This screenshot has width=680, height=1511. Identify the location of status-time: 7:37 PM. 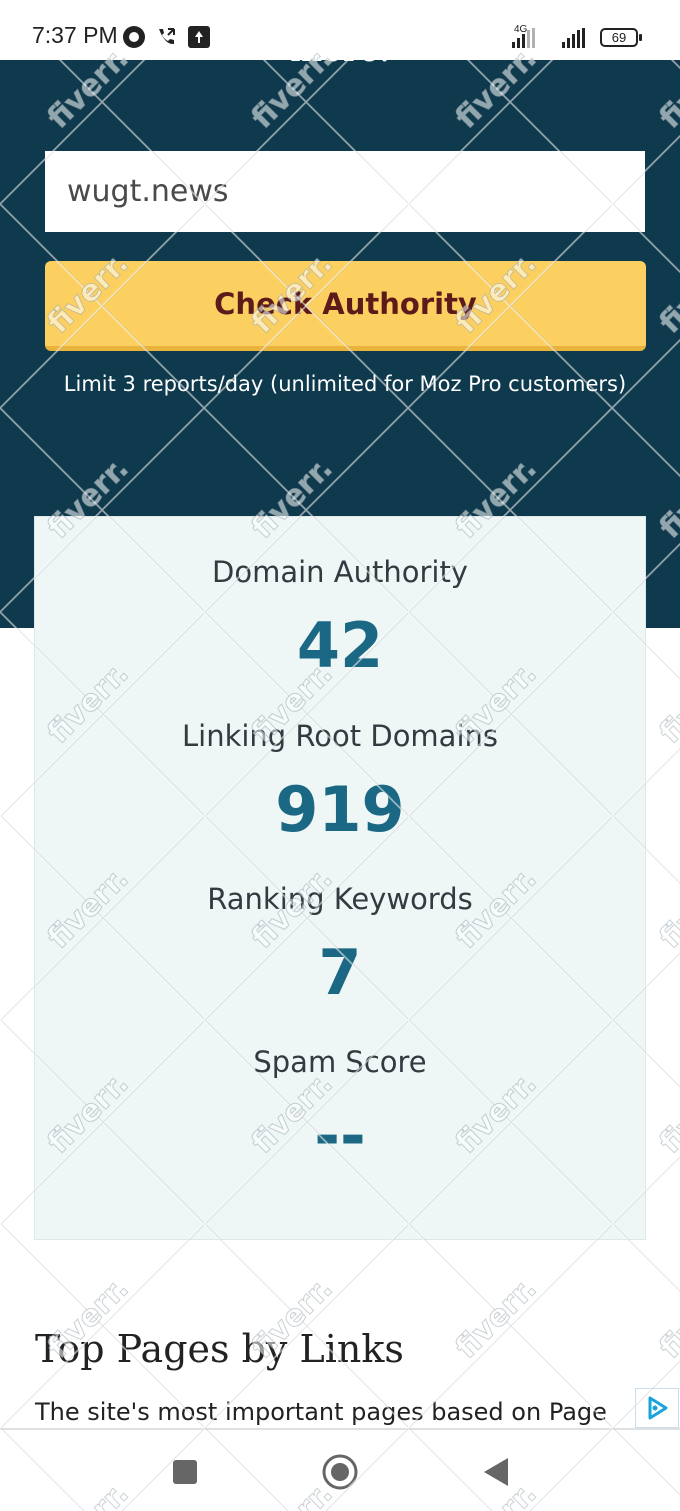
(75, 35).